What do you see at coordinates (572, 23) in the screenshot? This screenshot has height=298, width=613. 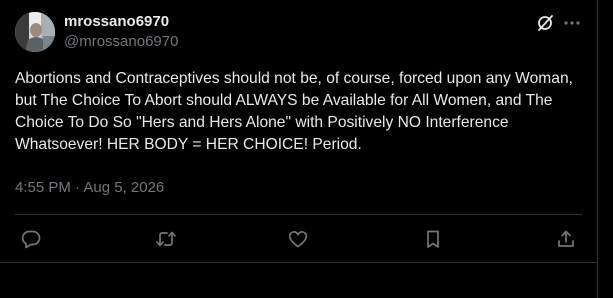 I see `more-icon` at bounding box center [572, 23].